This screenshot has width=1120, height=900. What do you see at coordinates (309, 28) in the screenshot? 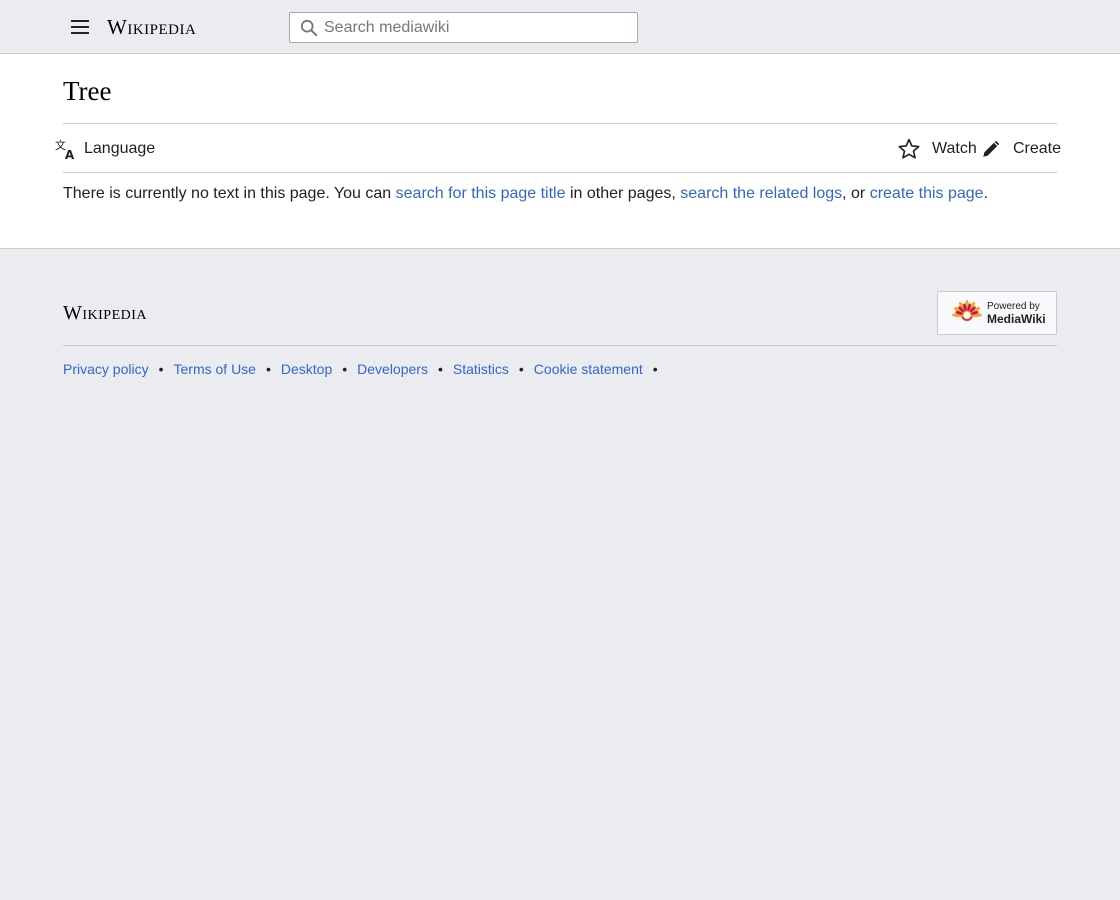
I see `search-icon` at bounding box center [309, 28].